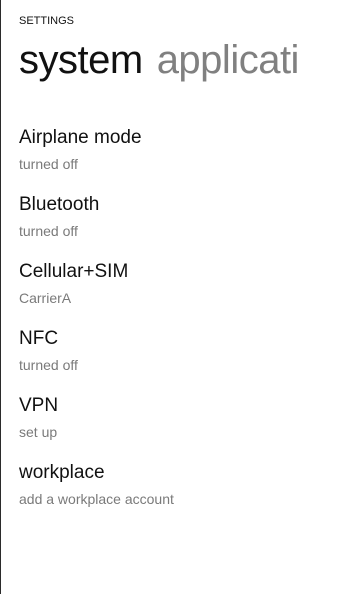 Image resolution: width=360 pixels, height=594 pixels. Describe the element at coordinates (184, 160) in the screenshot. I see `setting-airplane-mode: Airplane mode turned off` at that location.